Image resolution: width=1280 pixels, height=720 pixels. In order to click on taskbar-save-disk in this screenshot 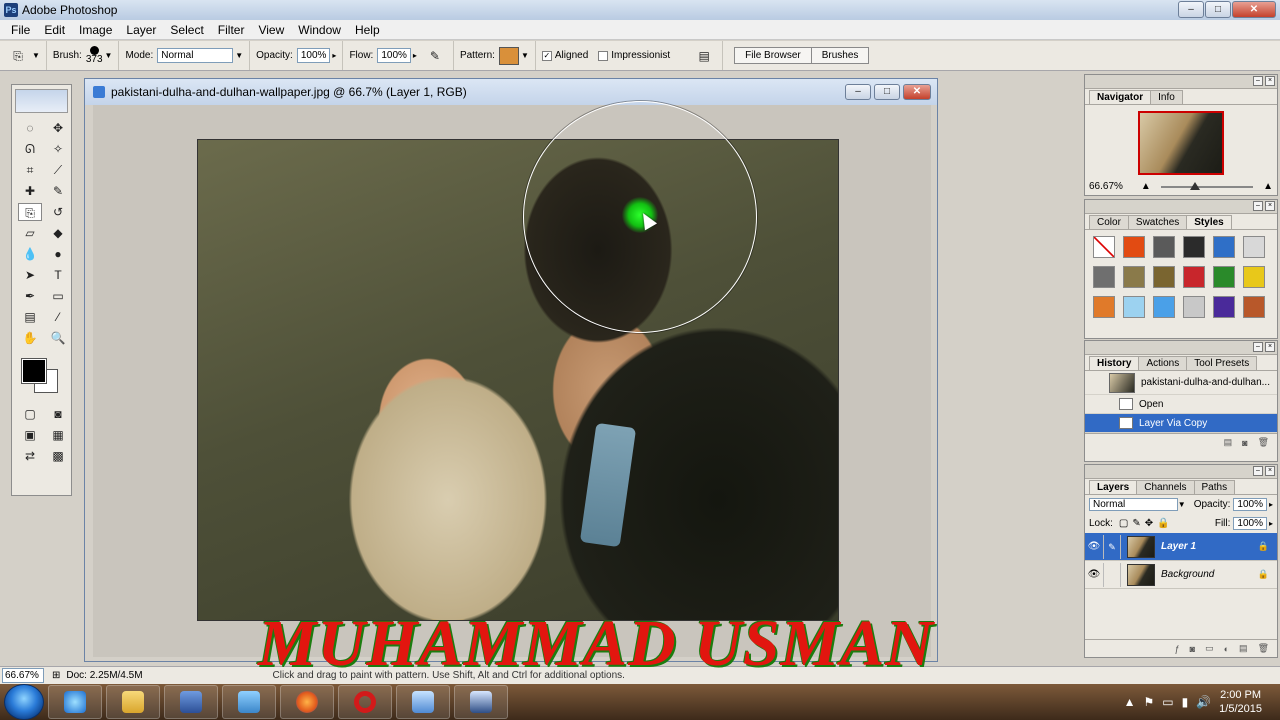, I will do `click(191, 702)`.